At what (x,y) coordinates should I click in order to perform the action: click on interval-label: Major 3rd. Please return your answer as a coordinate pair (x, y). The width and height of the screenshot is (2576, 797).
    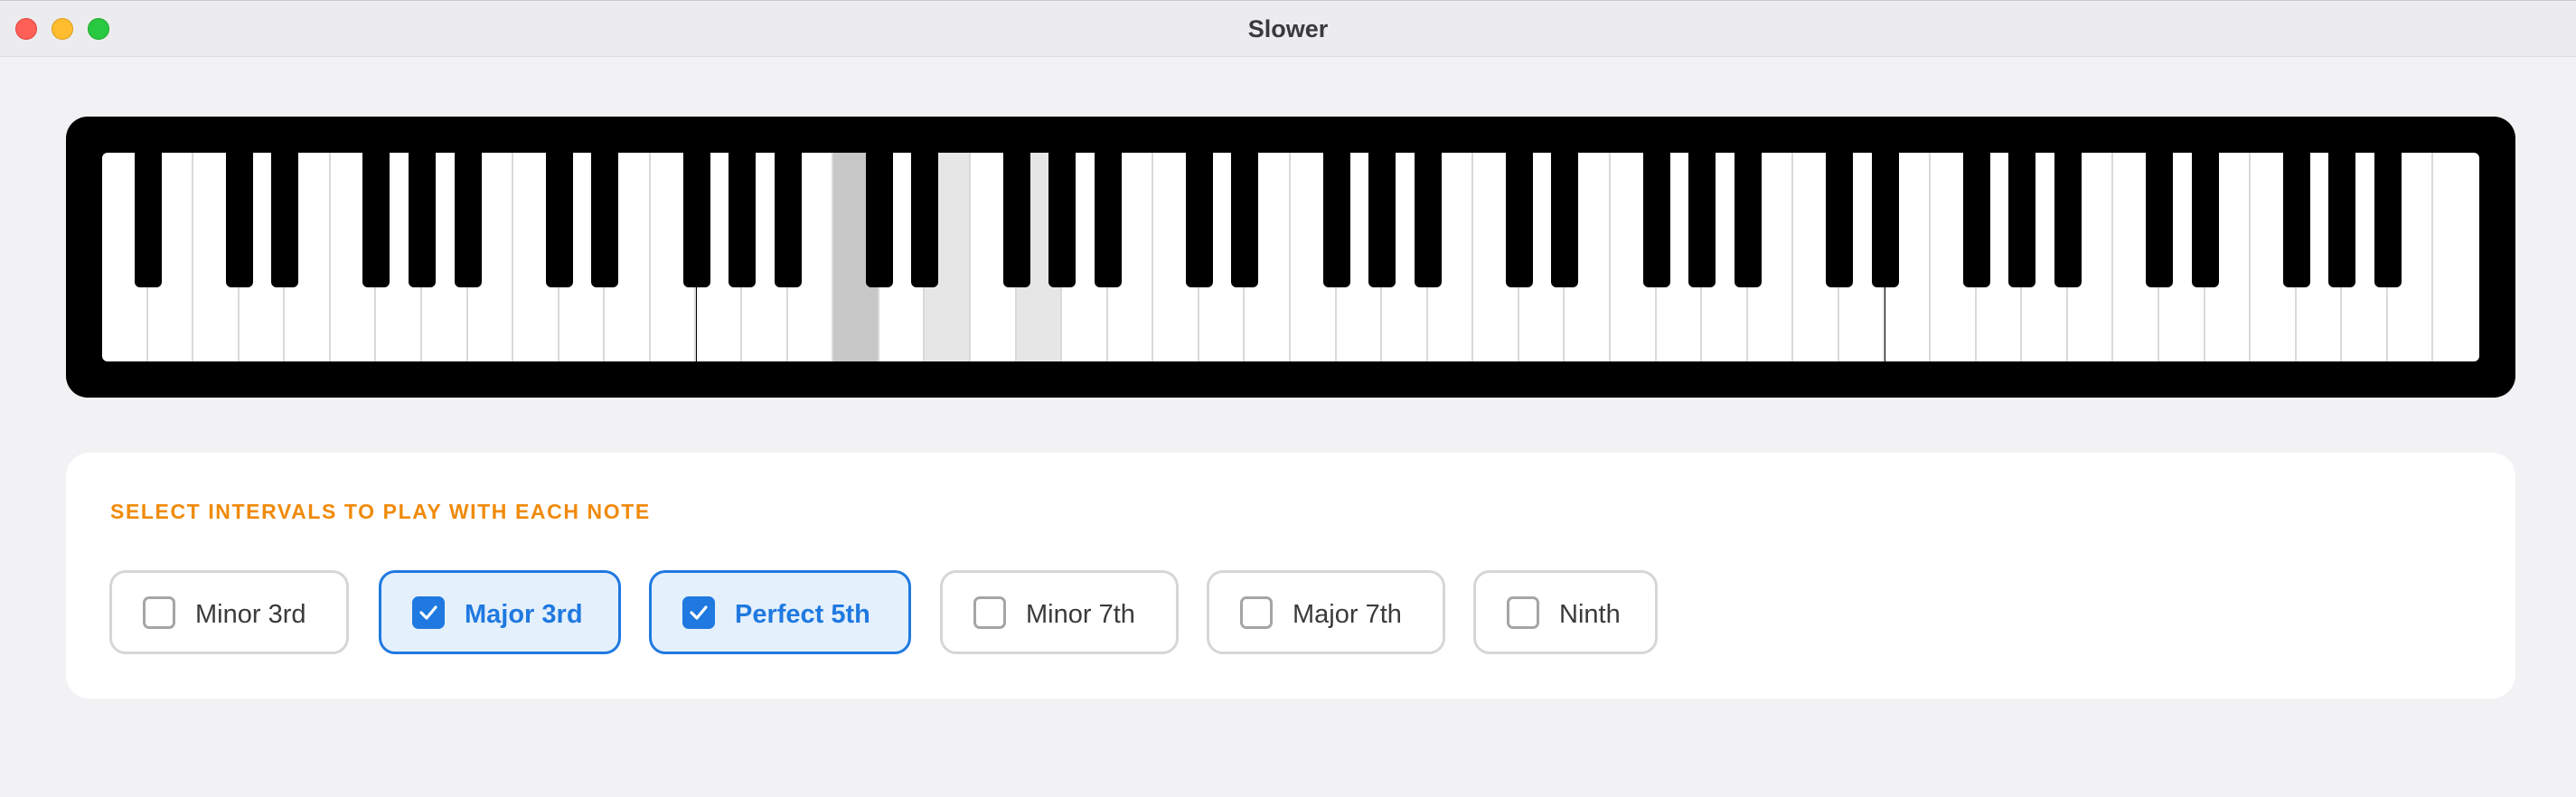
    Looking at the image, I should click on (524, 614).